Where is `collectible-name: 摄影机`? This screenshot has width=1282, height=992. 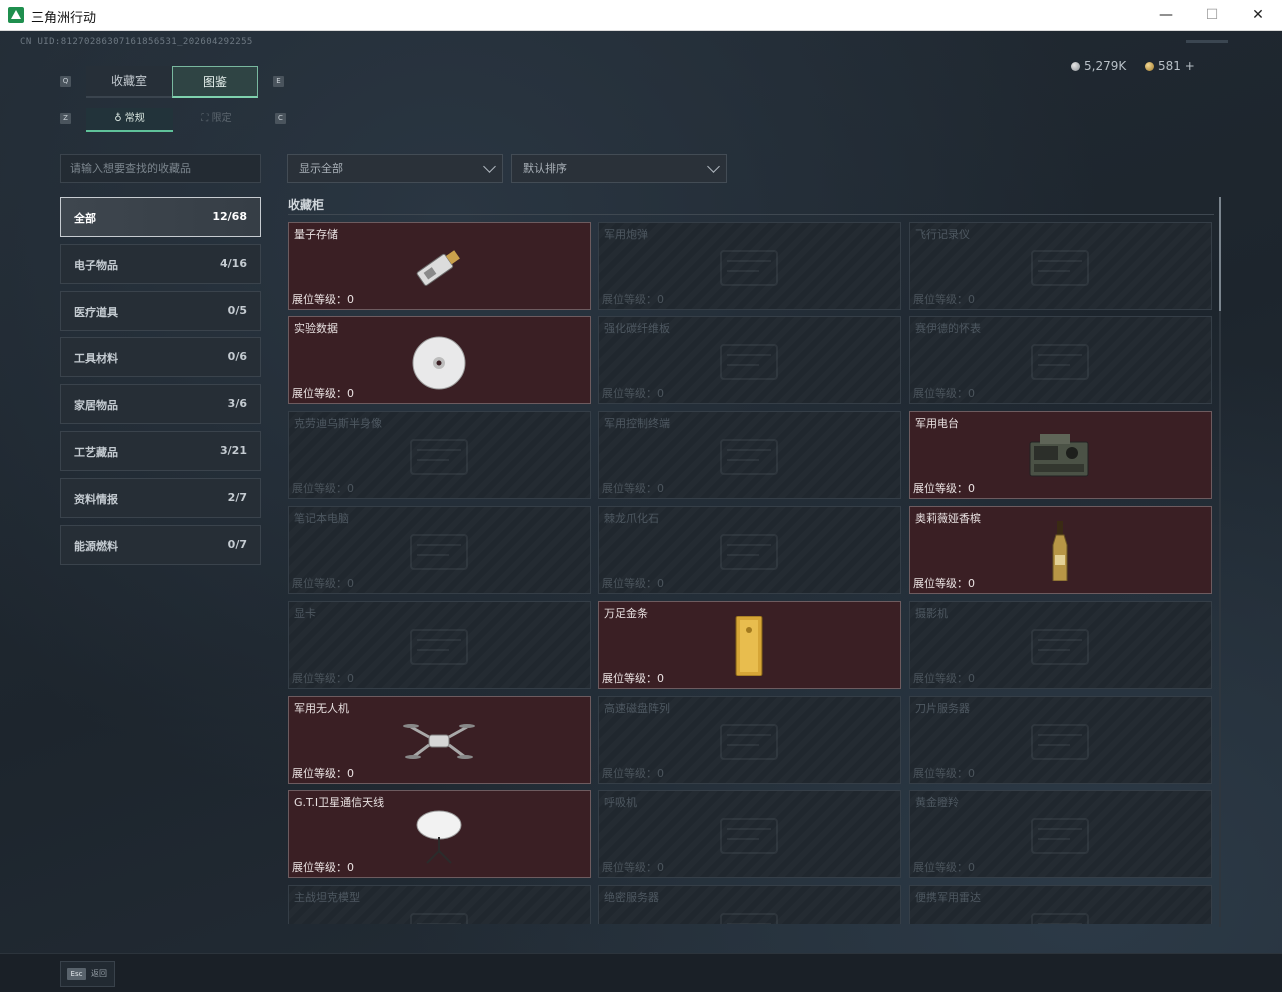
collectible-name: 摄影机 is located at coordinates (931, 613).